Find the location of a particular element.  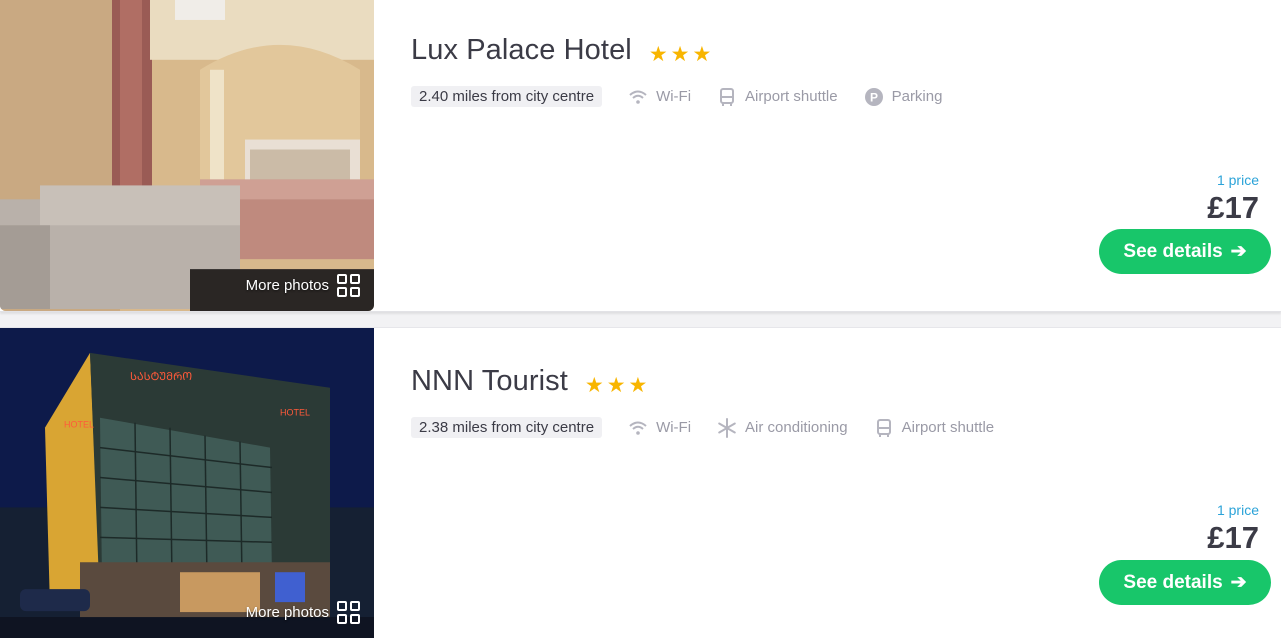

hotel-photo: More photos is located at coordinates (187, 155).